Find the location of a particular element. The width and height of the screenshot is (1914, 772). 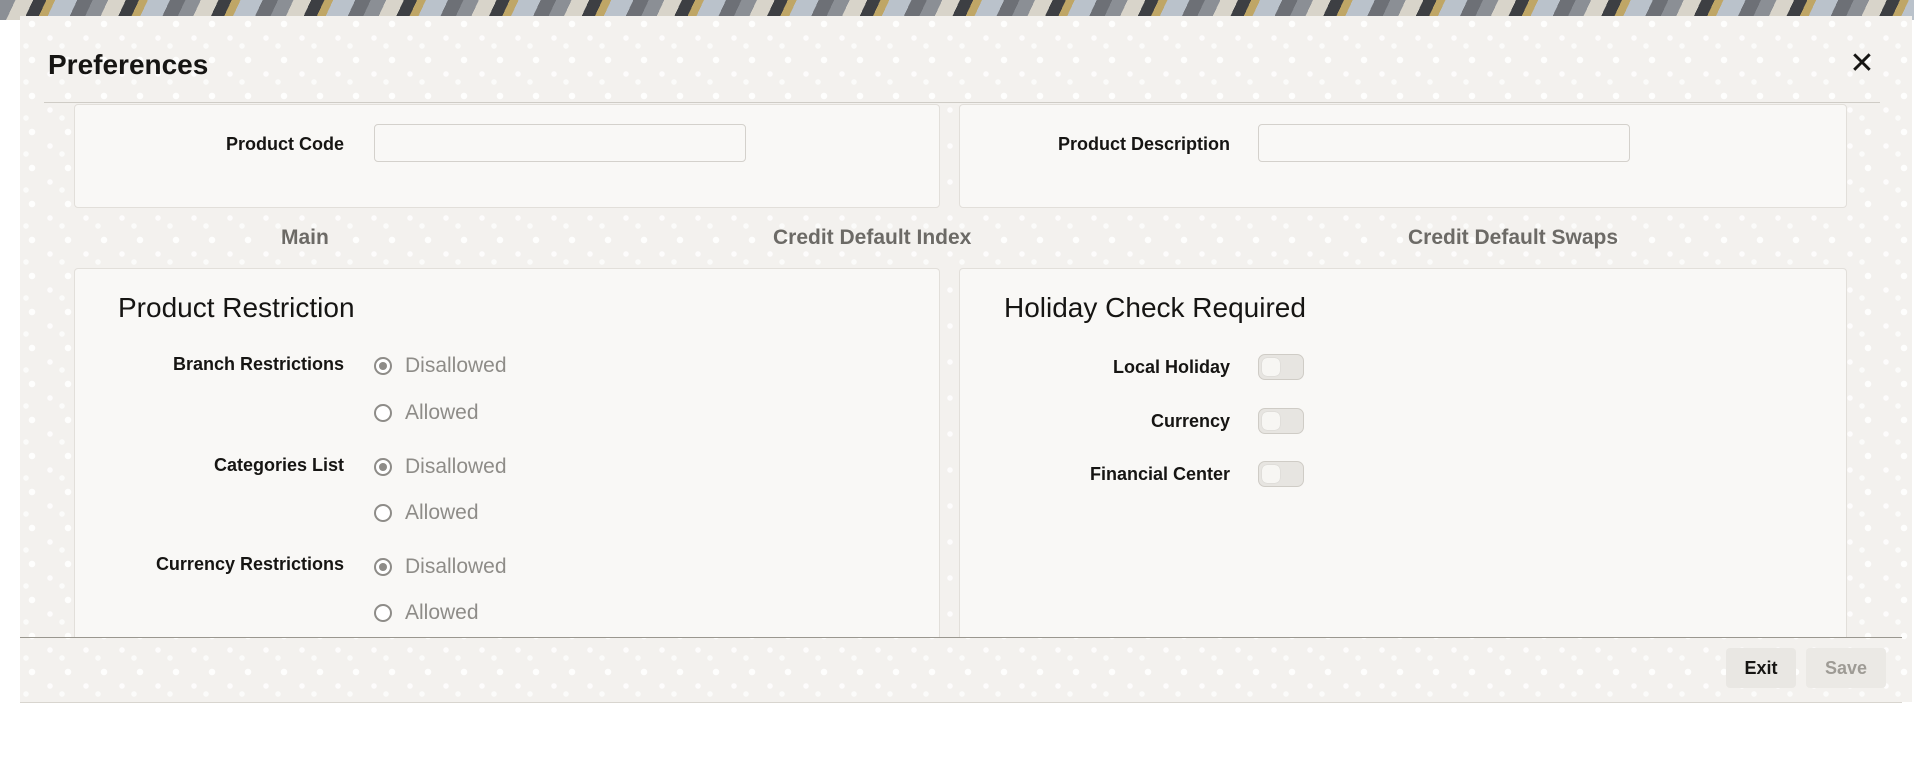

currency-allowed-radio is located at coordinates (383, 613).